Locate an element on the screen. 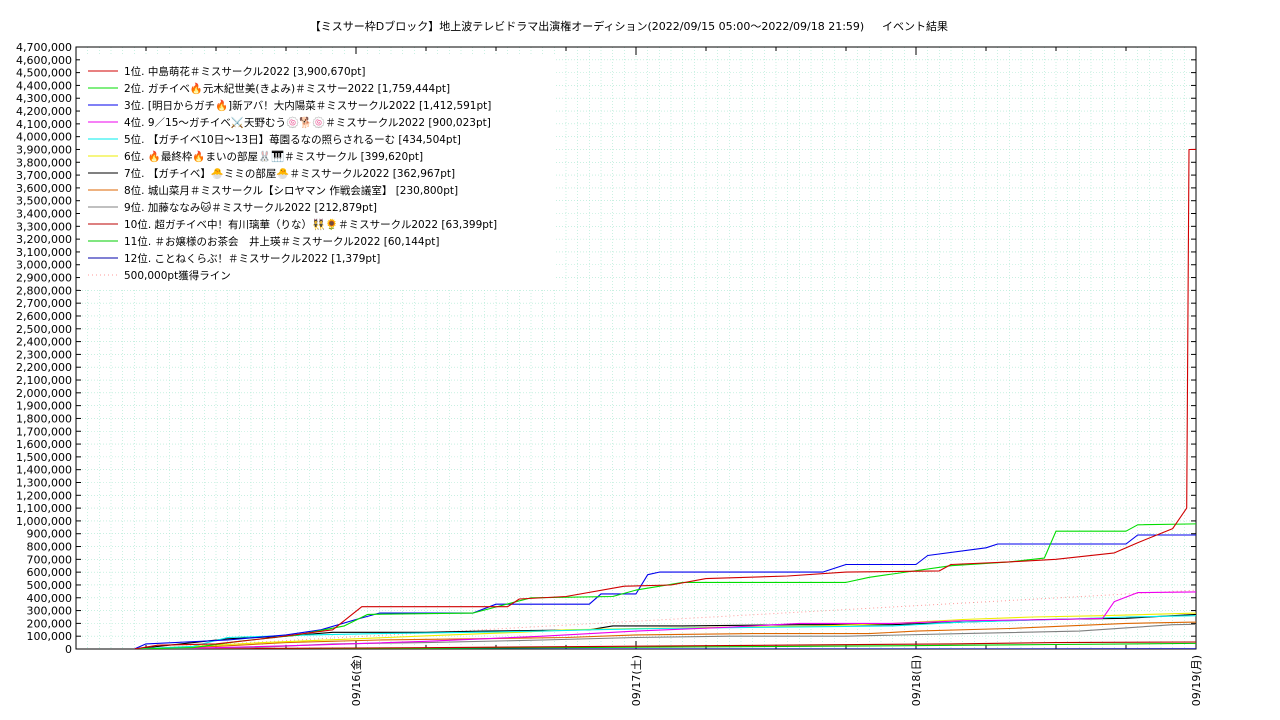 The width and height of the screenshot is (1280, 720). legend-label: 12位. ことねくらぶ！＃ミスサークル2022 [1,379pt] is located at coordinates (252, 258).